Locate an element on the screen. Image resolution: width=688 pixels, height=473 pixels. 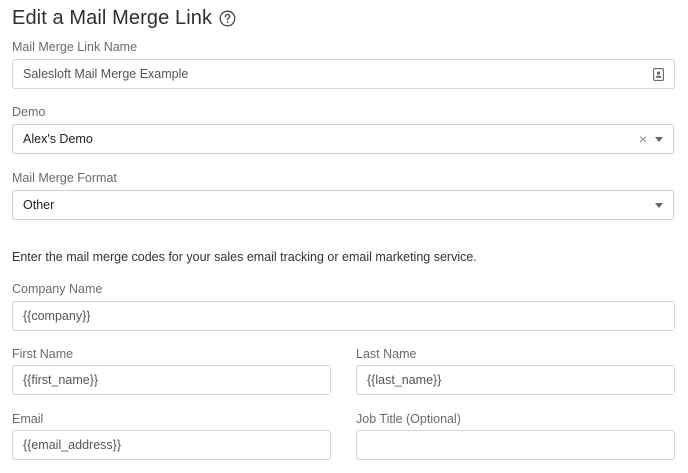
link-name-actions is located at coordinates (658, 74).